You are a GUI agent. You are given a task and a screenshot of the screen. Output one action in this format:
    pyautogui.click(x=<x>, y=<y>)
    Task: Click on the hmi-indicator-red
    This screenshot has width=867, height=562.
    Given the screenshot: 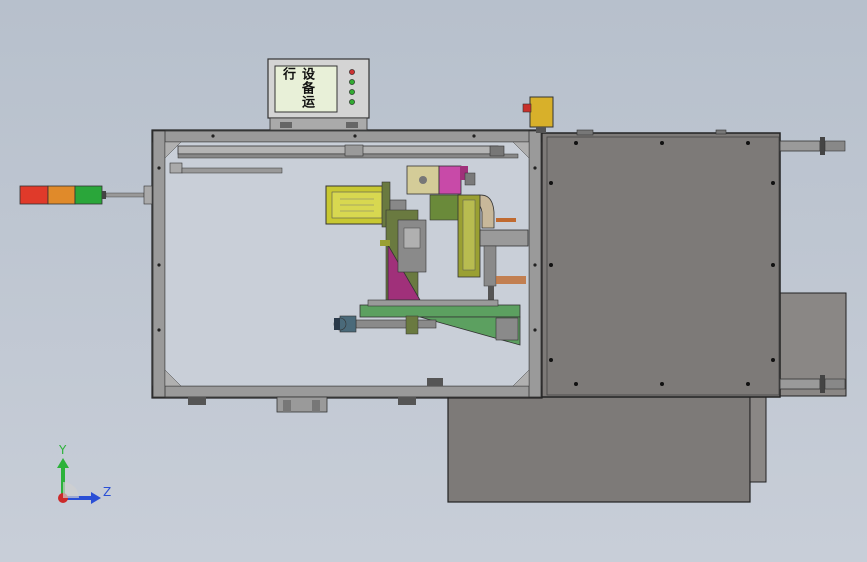 What is the action you would take?
    pyautogui.click(x=352, y=72)
    